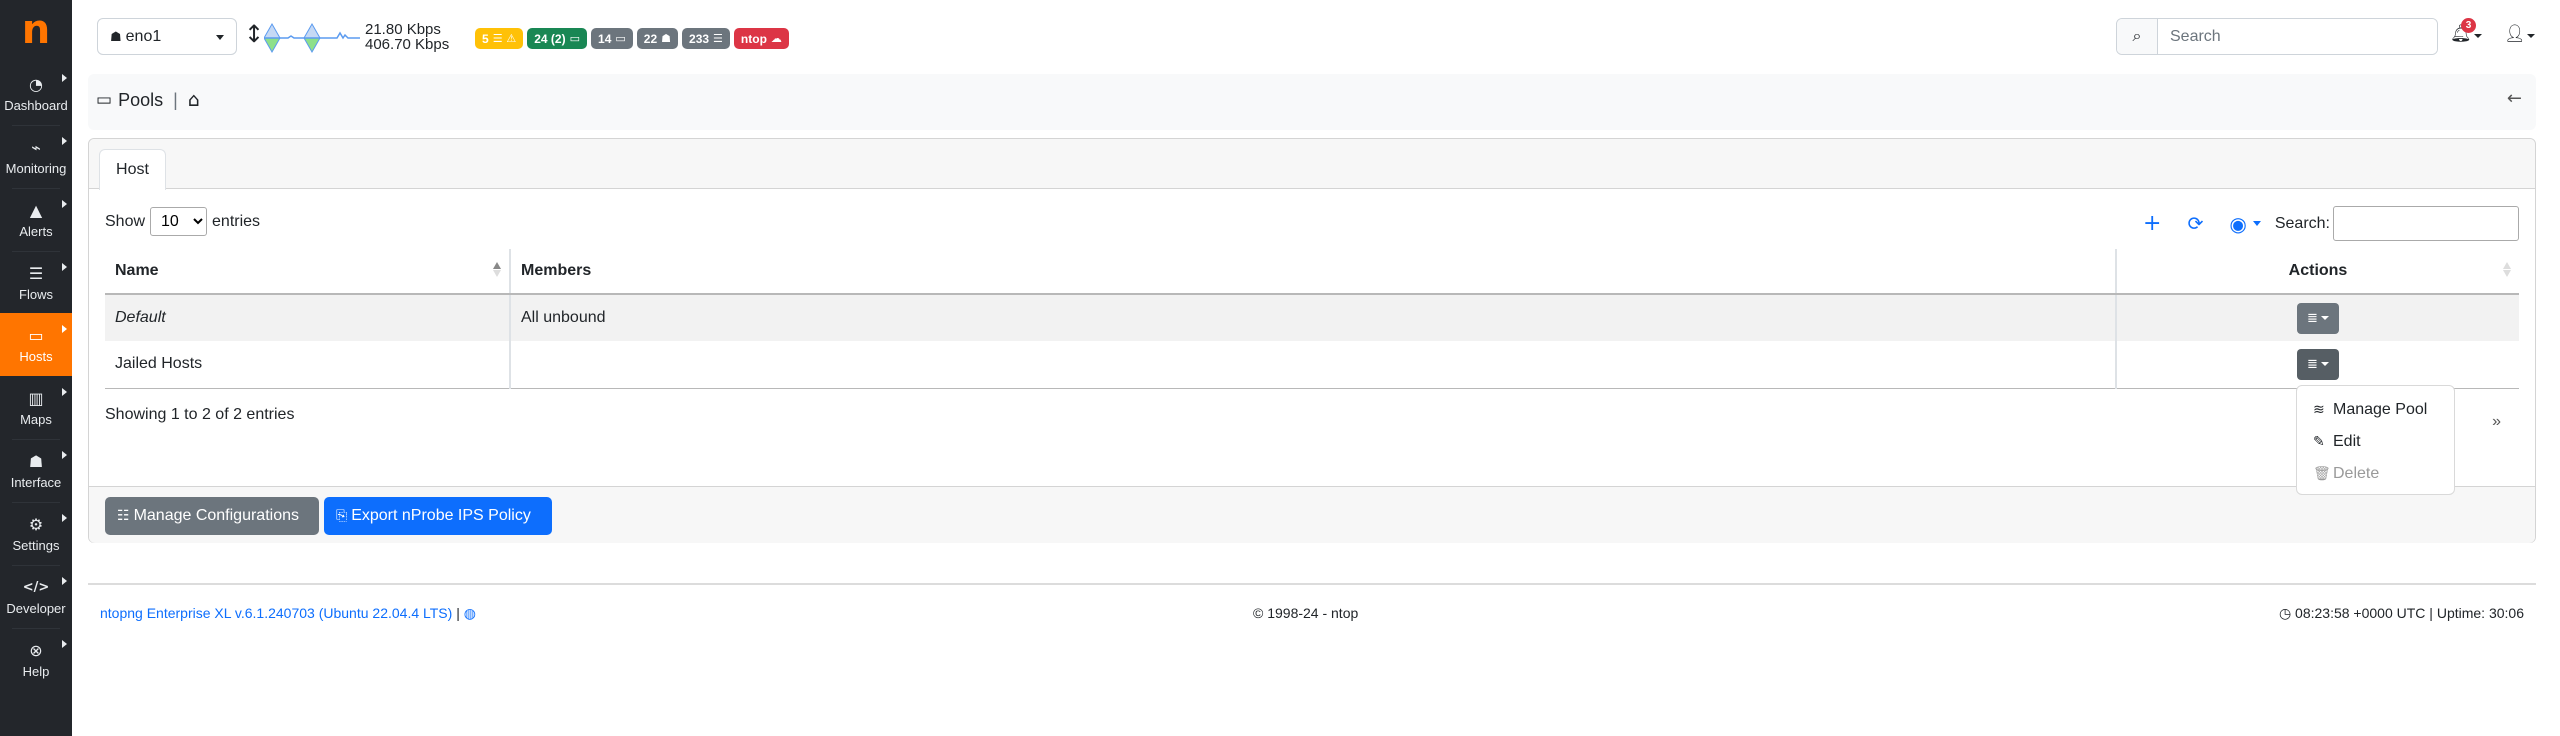 This screenshot has width=2560, height=736. What do you see at coordinates (132, 169) in the screenshot?
I see `tab-host: Host` at bounding box center [132, 169].